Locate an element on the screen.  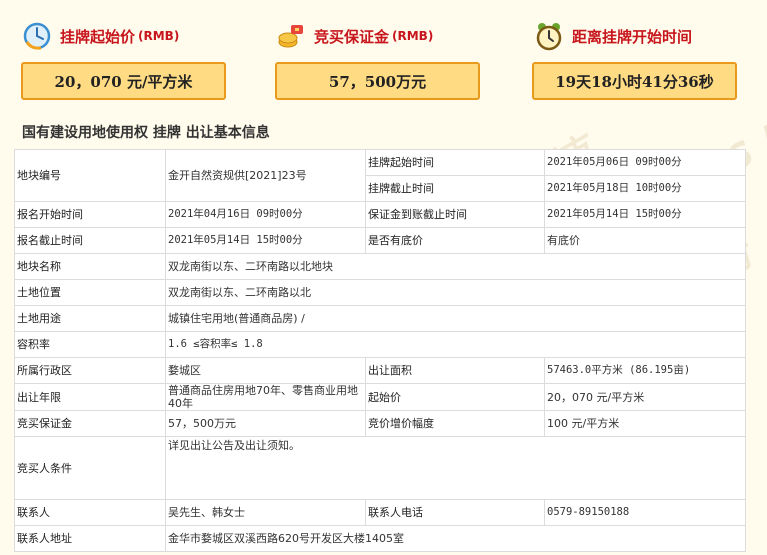
bid-deposit-label: 竞买保证金 is located at coordinates (90, 423).